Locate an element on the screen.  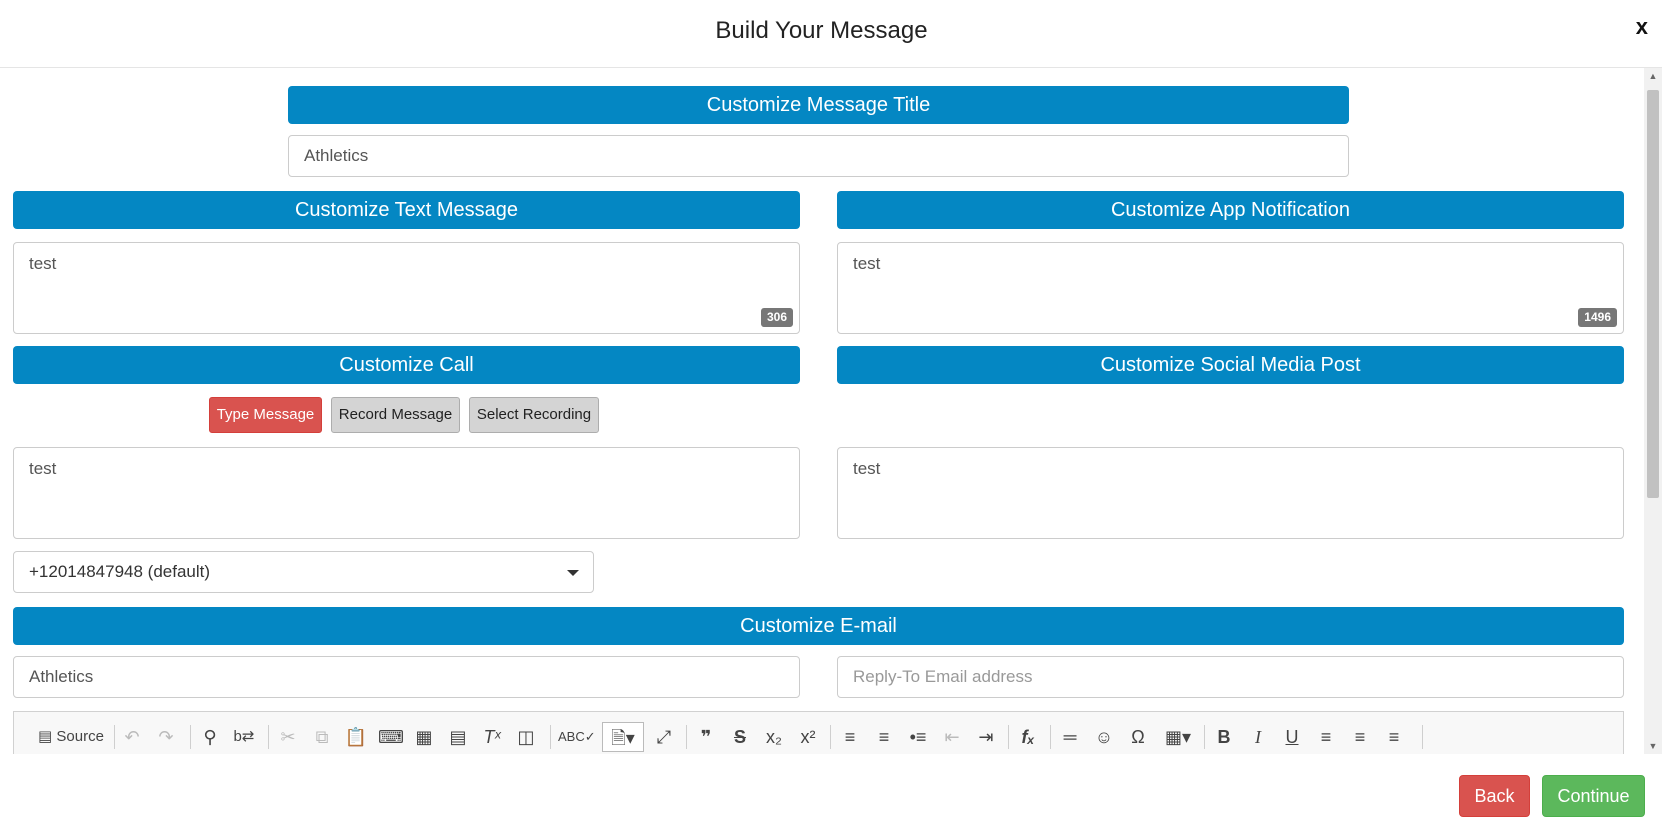
maximize-icon: ⤢ is located at coordinates (664, 737).